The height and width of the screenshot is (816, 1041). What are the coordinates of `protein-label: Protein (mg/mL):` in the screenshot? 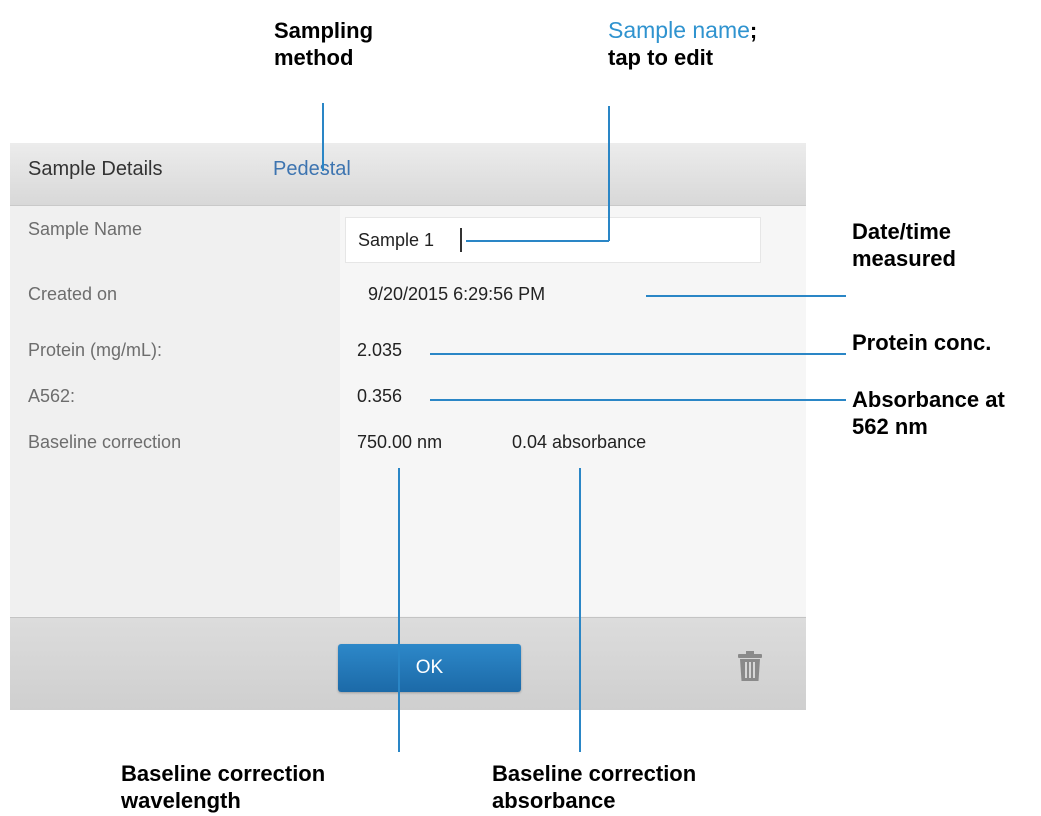 It's located at (95, 350).